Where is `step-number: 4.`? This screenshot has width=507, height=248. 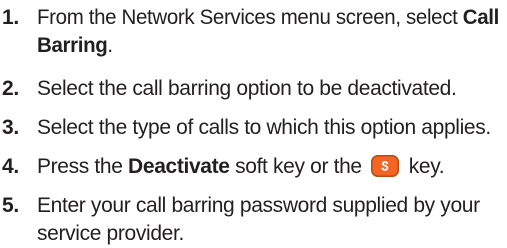 step-number: 4. is located at coordinates (10, 166).